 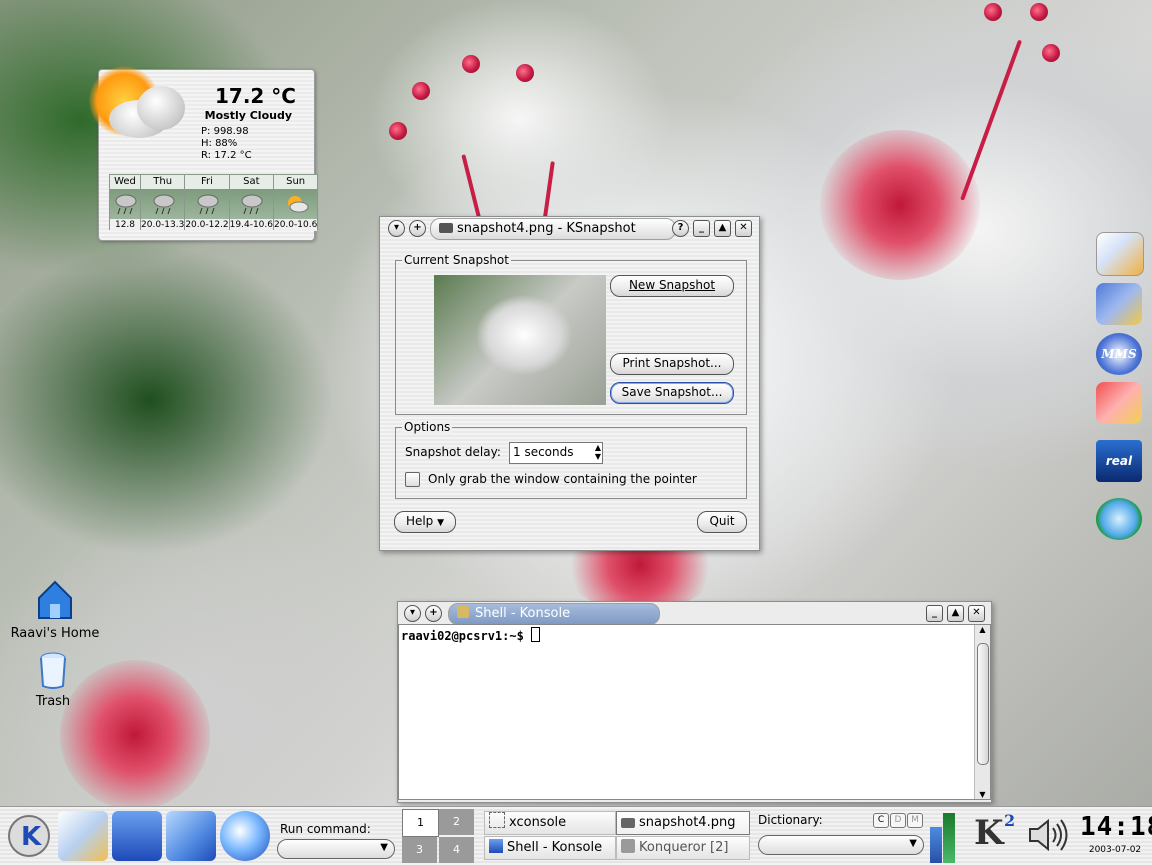 I want to click on task-label: snapshot4.png, so click(x=687, y=822).